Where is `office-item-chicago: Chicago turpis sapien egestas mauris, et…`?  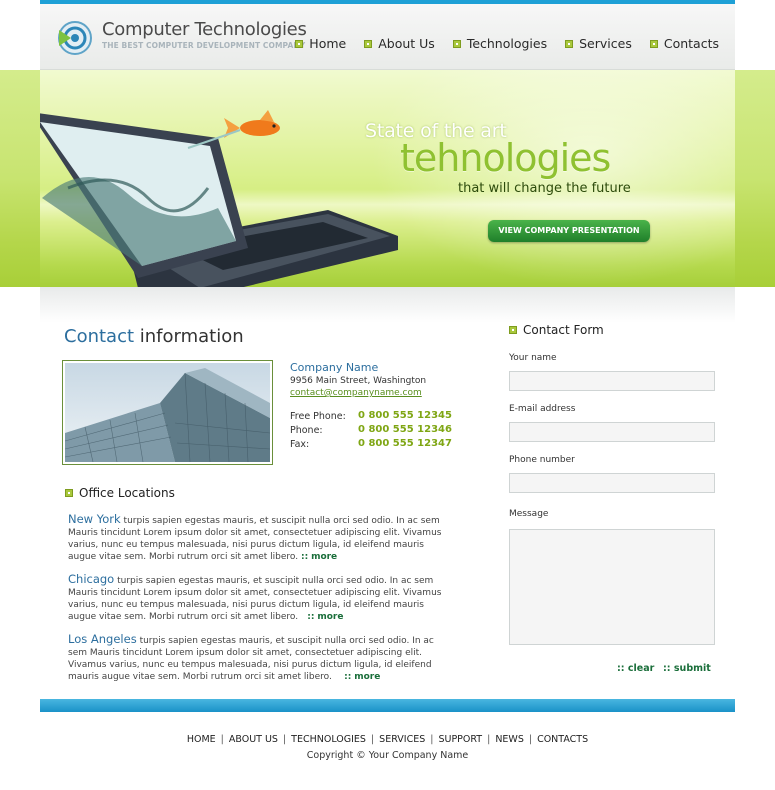
office-item-chicago: Chicago turpis sapien egestas mauris, et… is located at coordinates (259, 598).